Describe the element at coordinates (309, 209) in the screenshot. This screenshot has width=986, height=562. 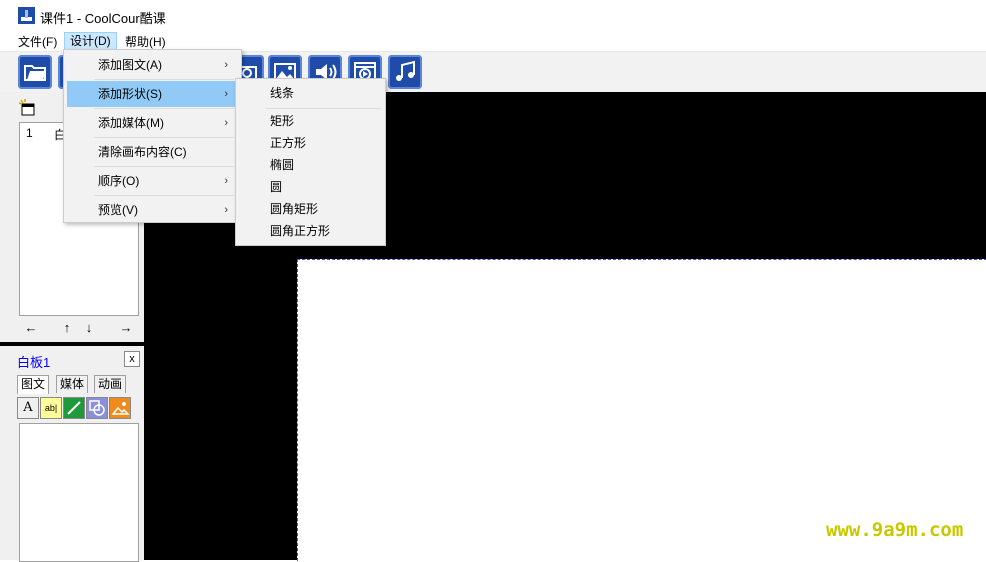
I see `menu-item-rounded-rectangle: 圆角矩形` at that location.